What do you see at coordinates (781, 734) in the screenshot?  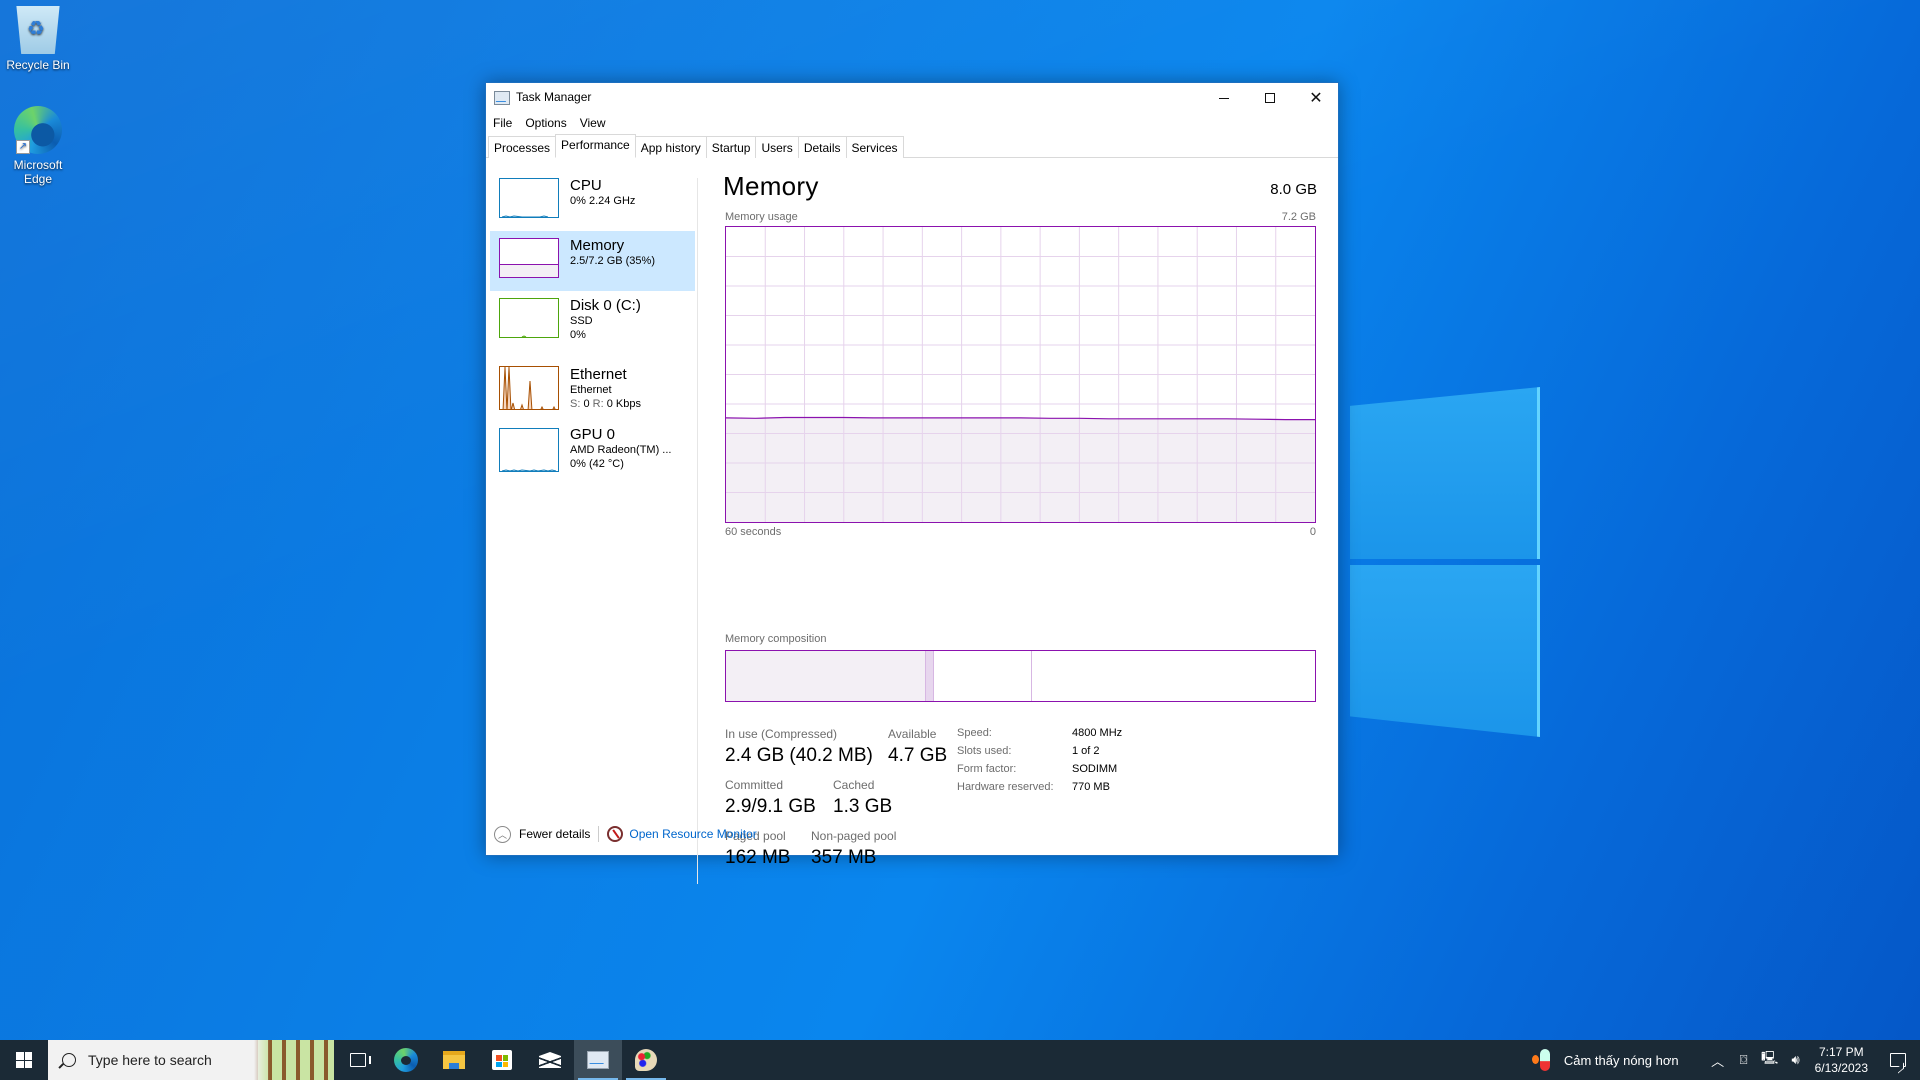 I see `in-use-label: In use (Compressed)` at bounding box center [781, 734].